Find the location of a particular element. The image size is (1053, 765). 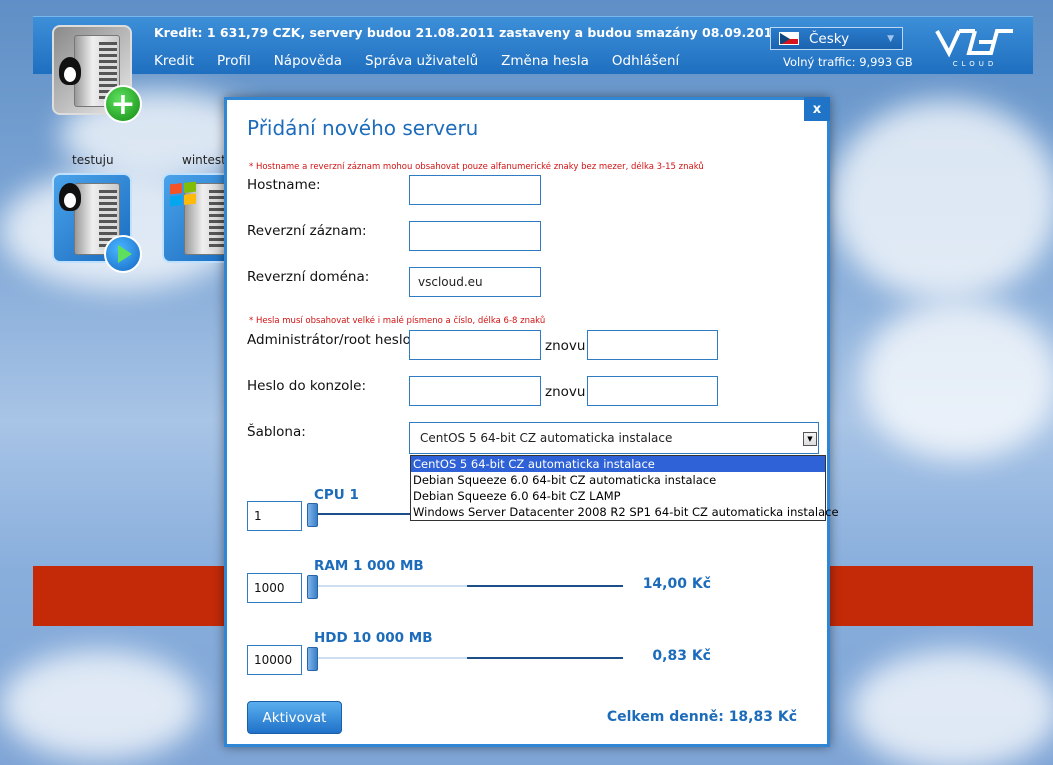

ram-title: RAM 1 000 MB is located at coordinates (369, 566).